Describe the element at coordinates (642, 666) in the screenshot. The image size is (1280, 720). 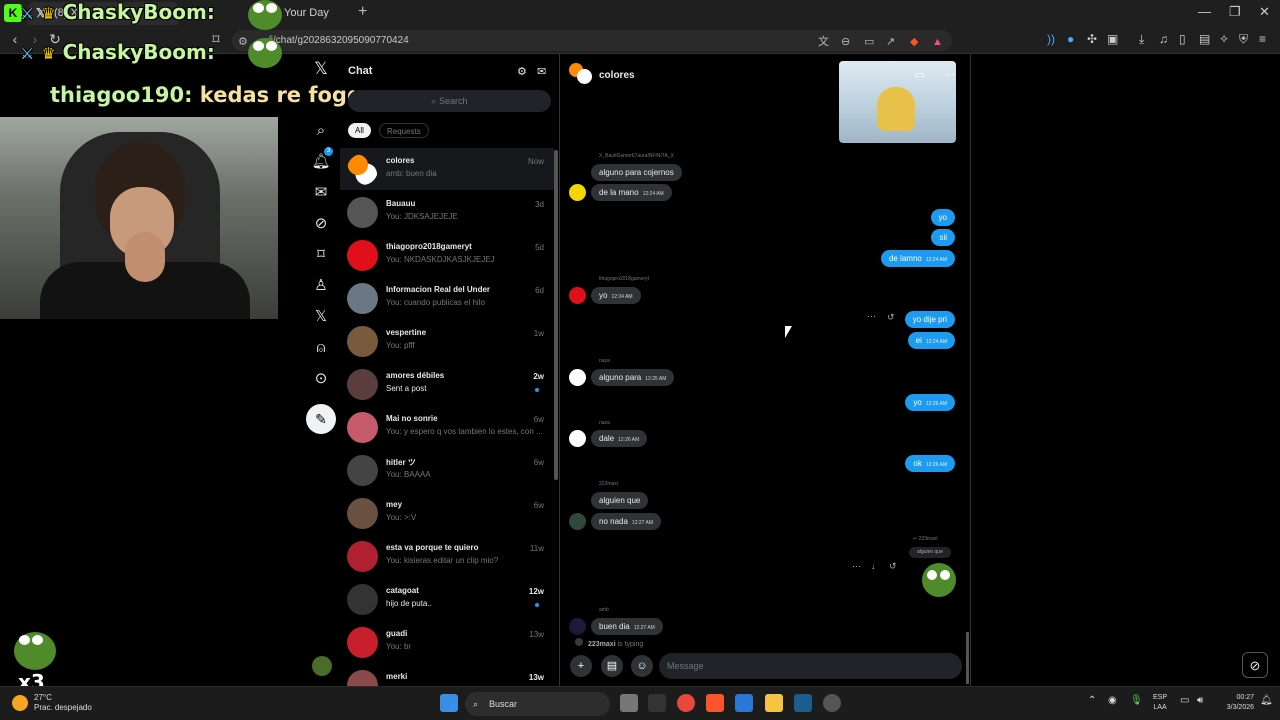
I see `emoji-icon: ☺` at that location.